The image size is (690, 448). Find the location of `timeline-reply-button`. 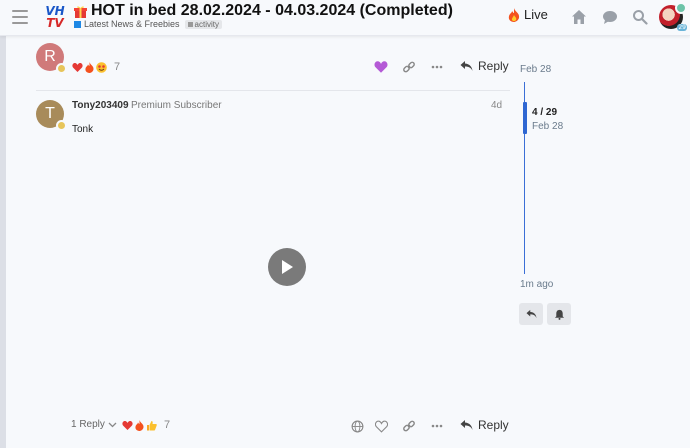

timeline-reply-button is located at coordinates (531, 314).